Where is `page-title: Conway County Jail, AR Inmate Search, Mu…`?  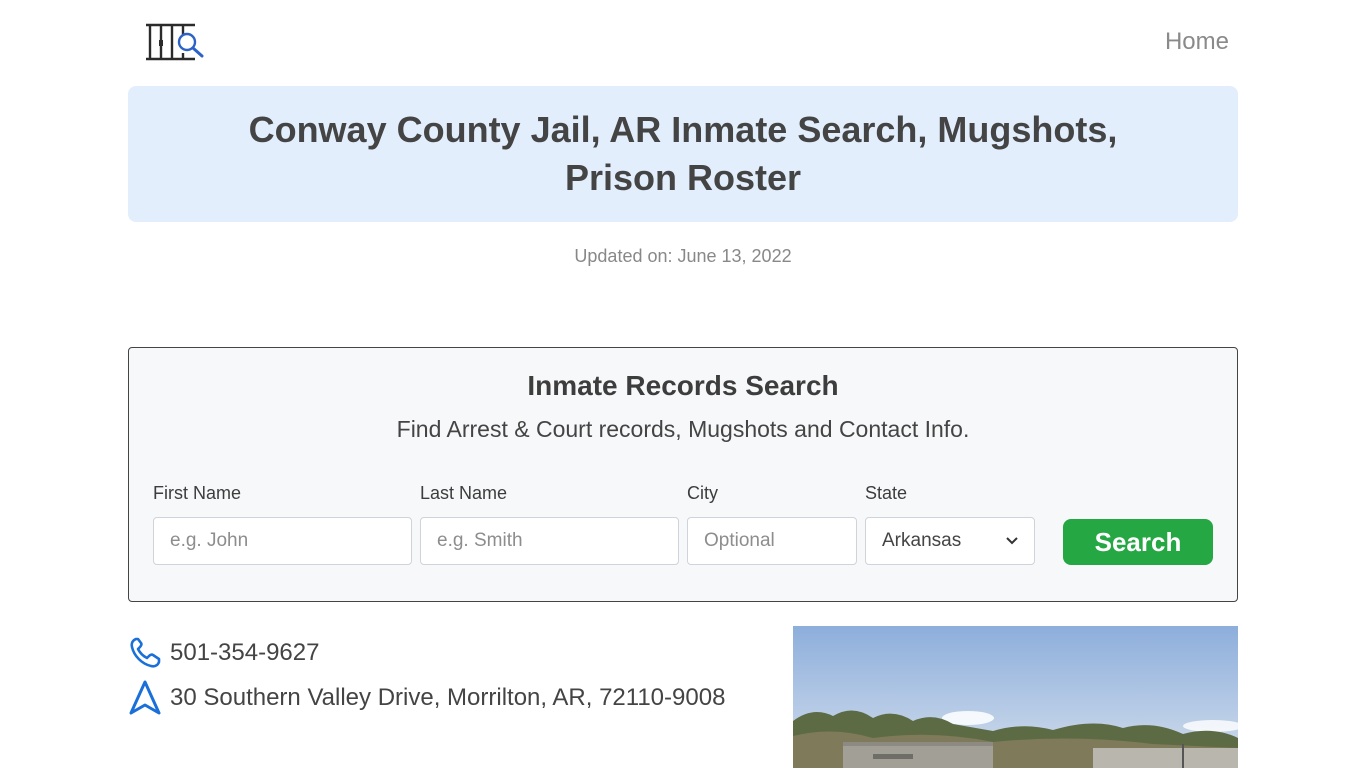 page-title: Conway County Jail, AR Inmate Search, Mu… is located at coordinates (683, 153).